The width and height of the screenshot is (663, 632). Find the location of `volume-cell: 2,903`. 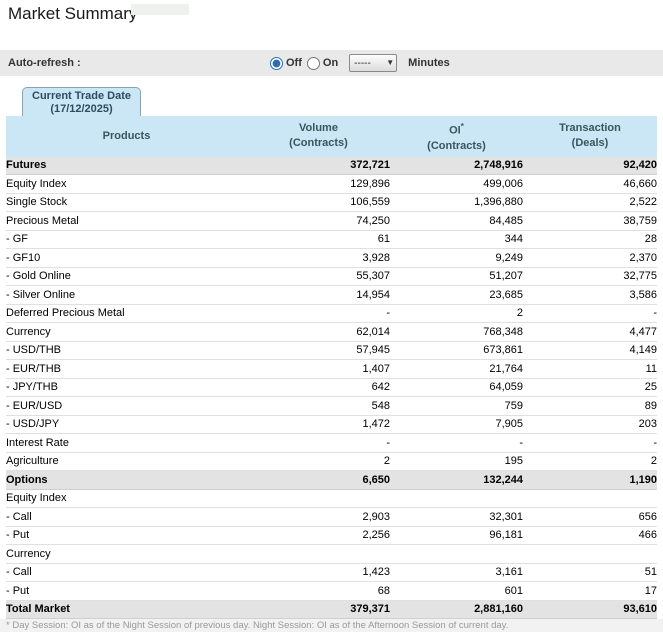

volume-cell: 2,903 is located at coordinates (318, 517).